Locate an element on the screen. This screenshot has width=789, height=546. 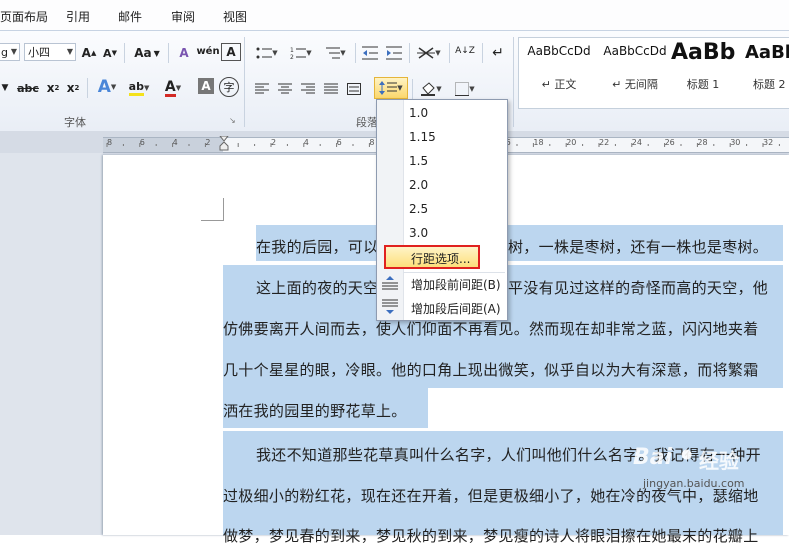
phonetic-guide-button: wén is located at coordinates (207, 51).